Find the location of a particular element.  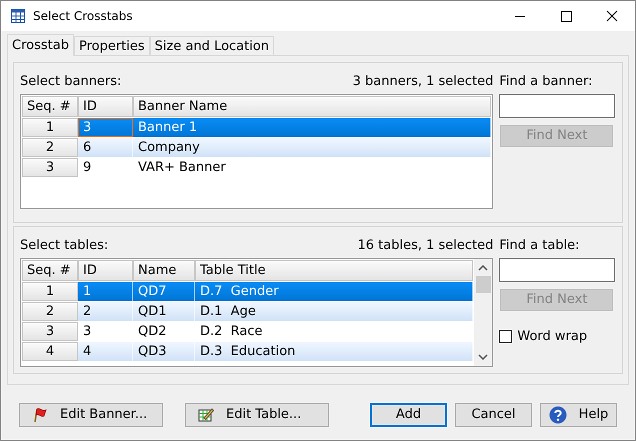

cancel-button: Cancel is located at coordinates (493, 415).